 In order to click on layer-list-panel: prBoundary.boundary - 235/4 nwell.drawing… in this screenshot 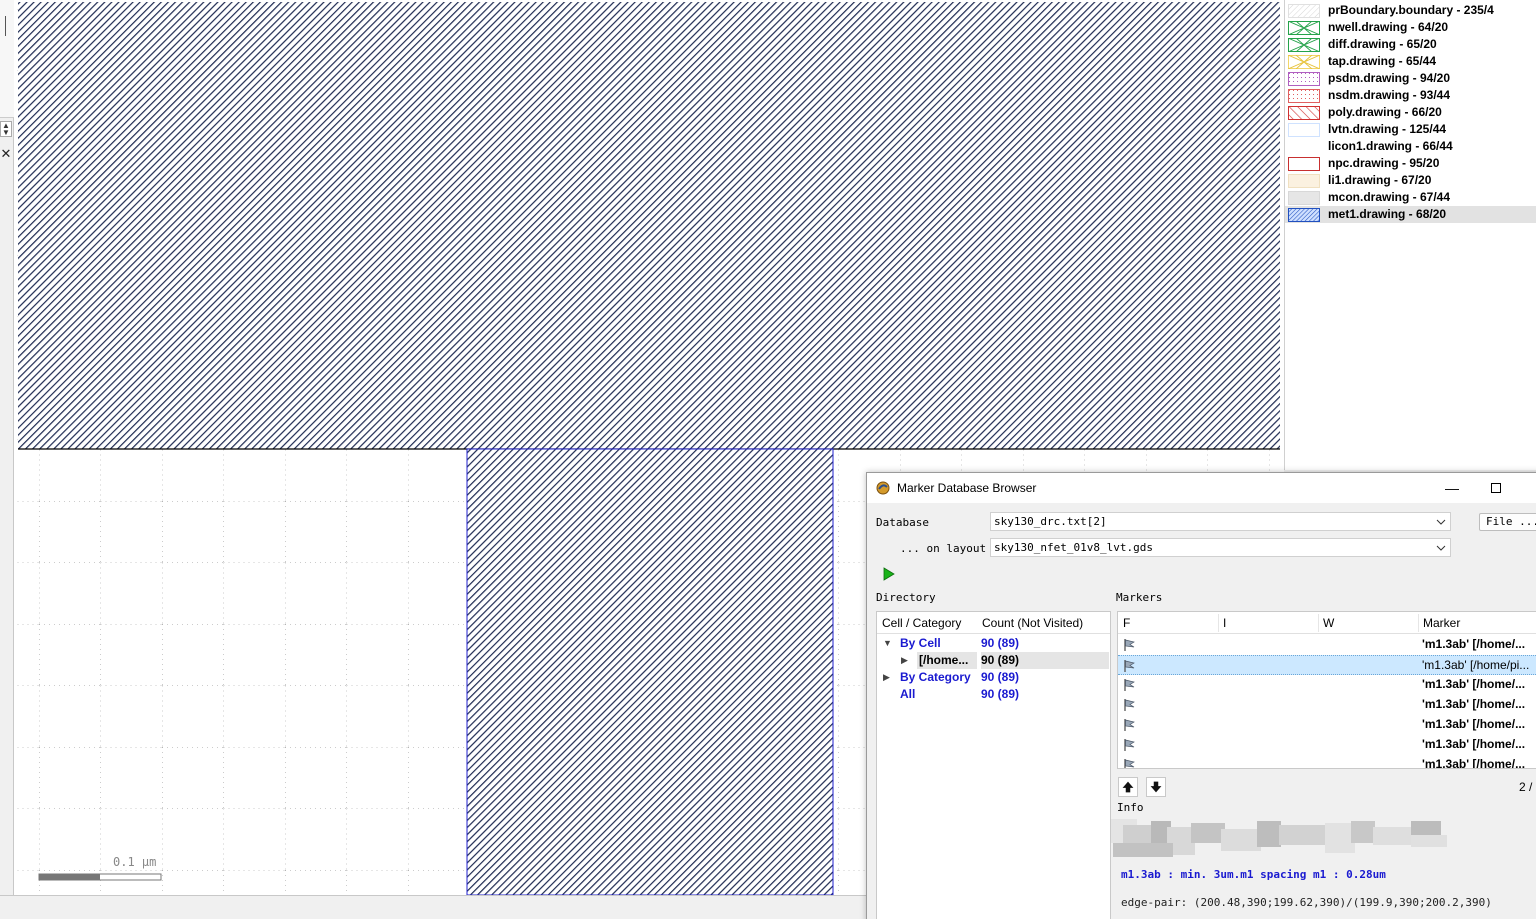, I will do `click(1410, 235)`.